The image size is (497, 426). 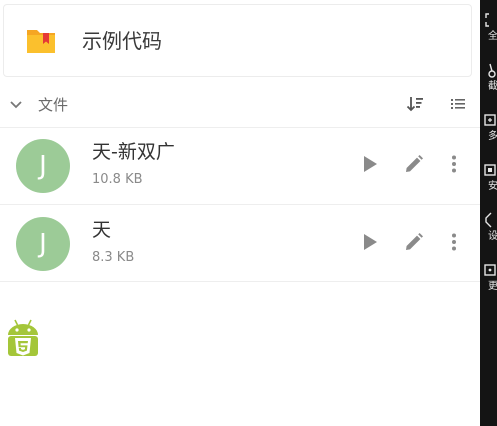 I want to click on side-item-screenshot: 截, so click(x=488, y=85).